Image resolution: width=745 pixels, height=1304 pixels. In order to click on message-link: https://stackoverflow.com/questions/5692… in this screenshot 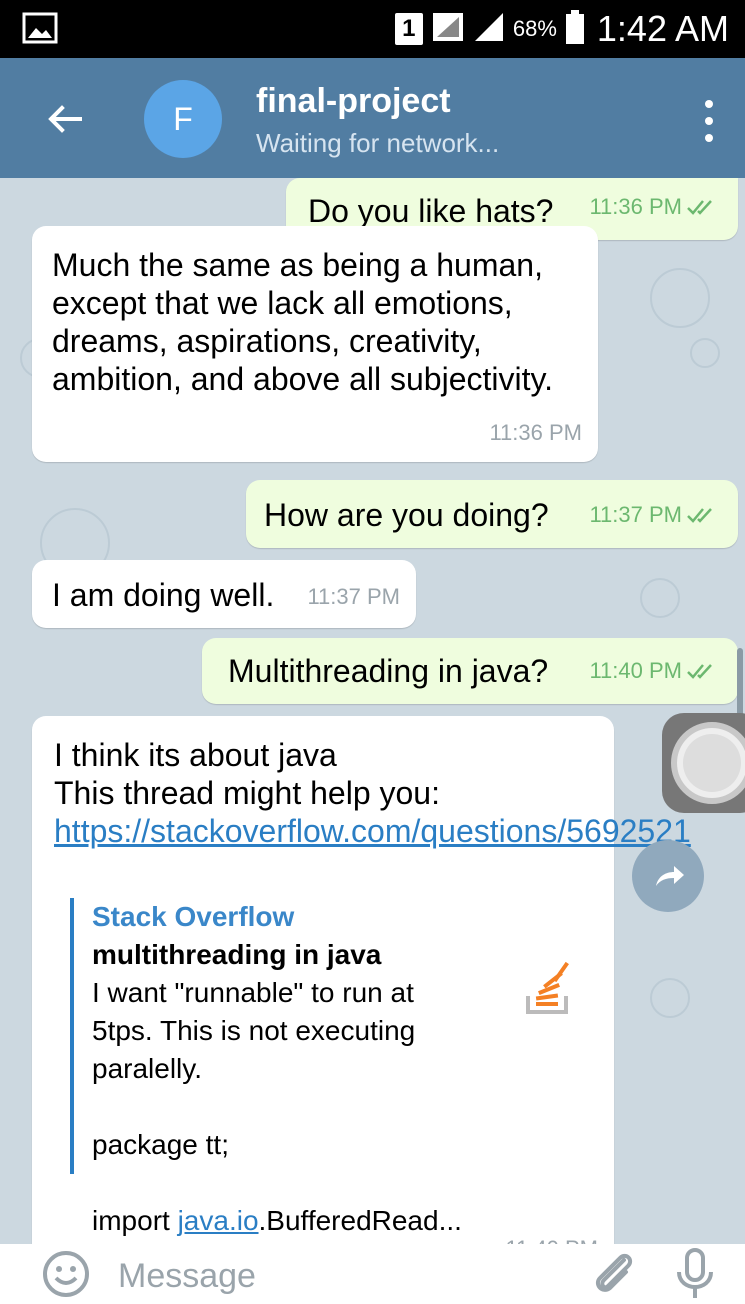, I will do `click(372, 831)`.